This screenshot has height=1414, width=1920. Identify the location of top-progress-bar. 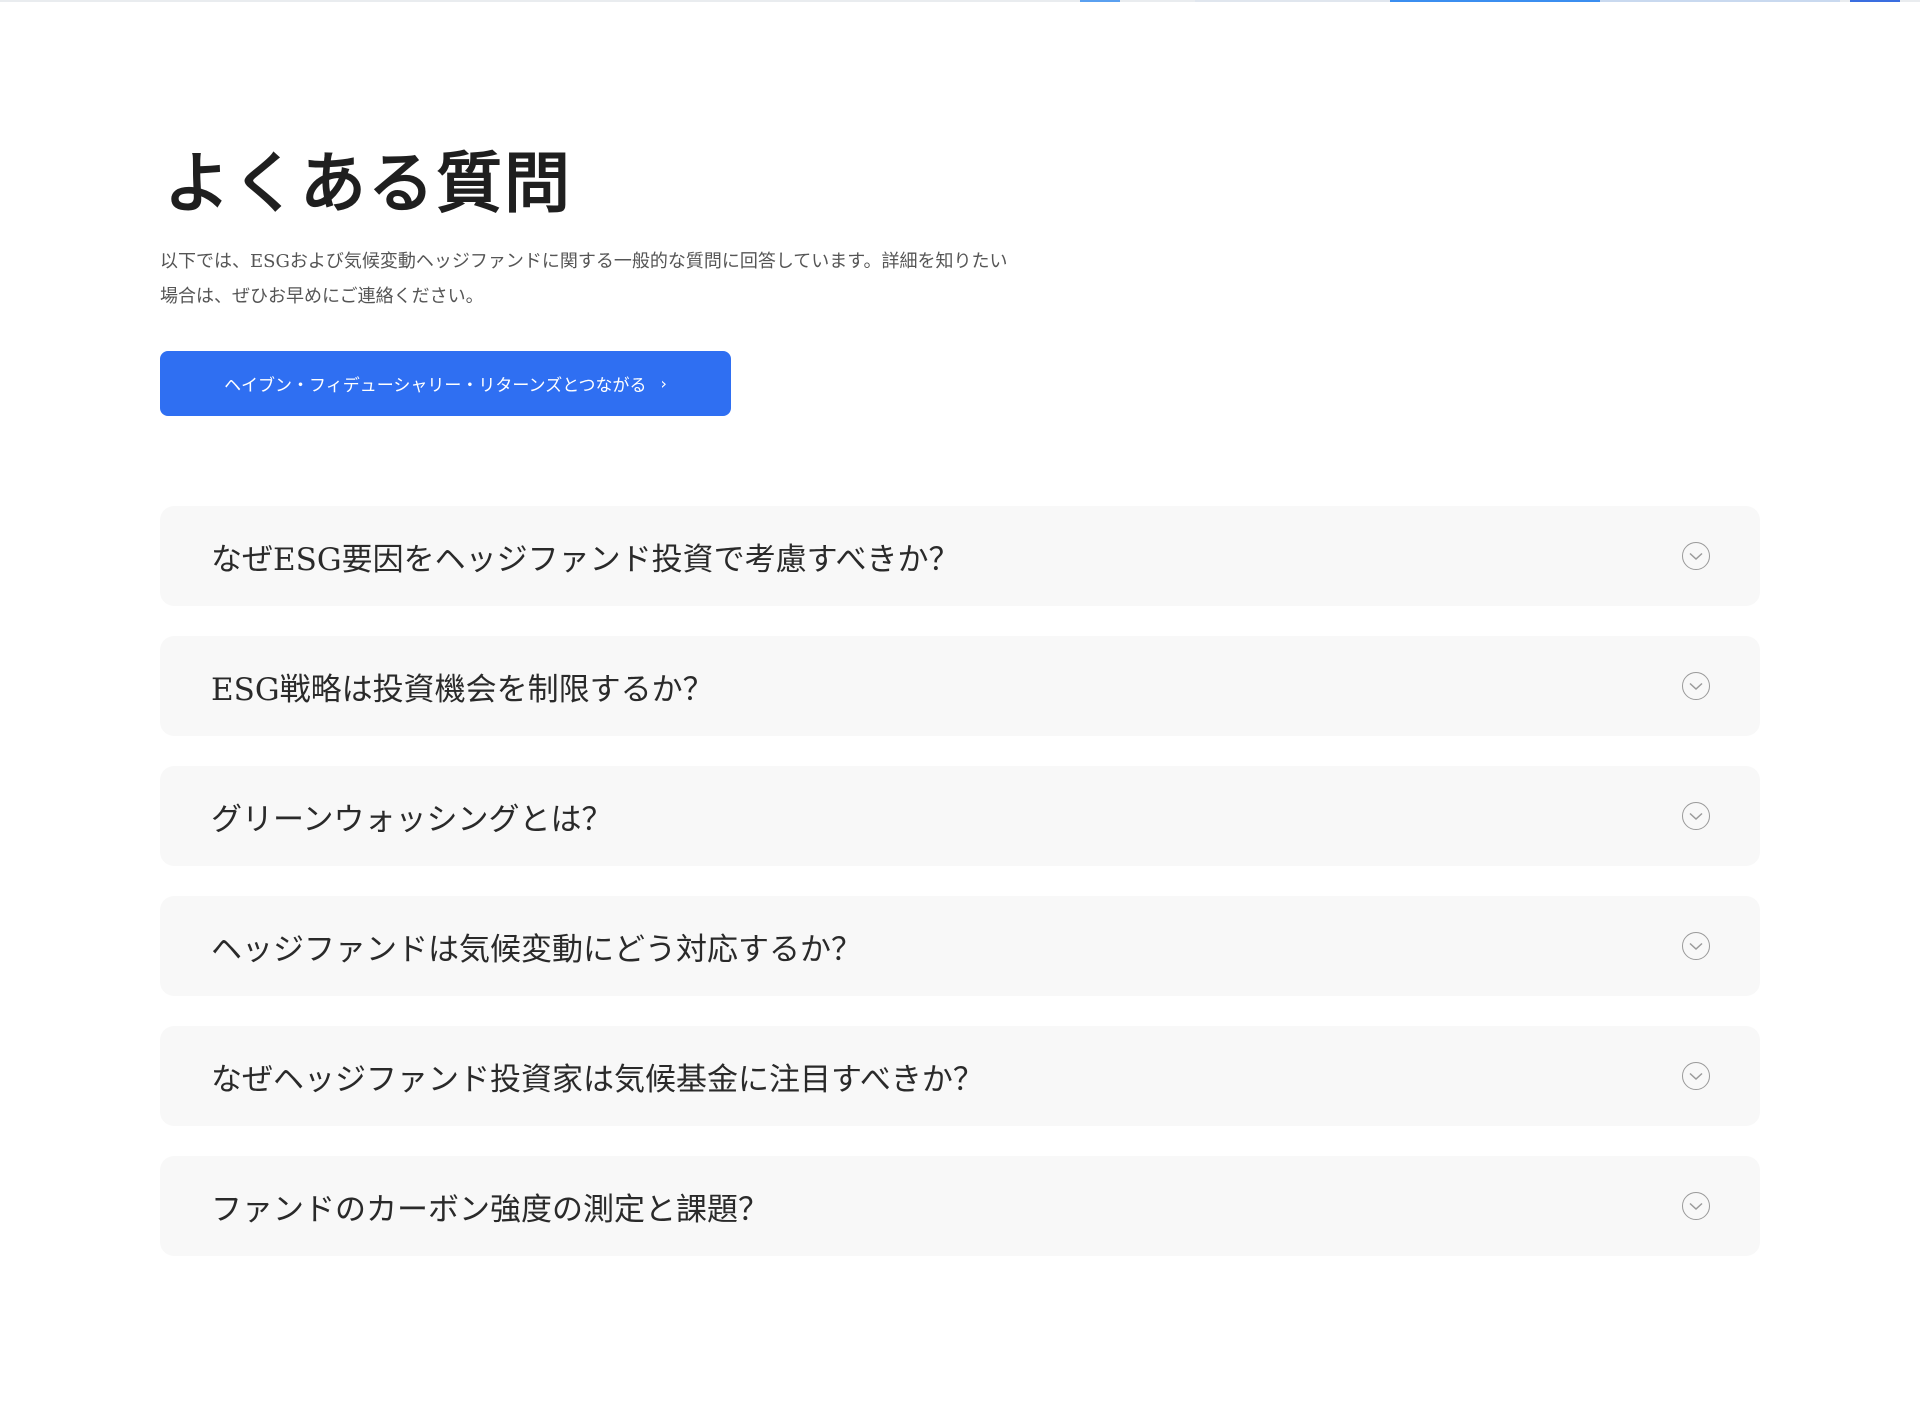
(960, 1).